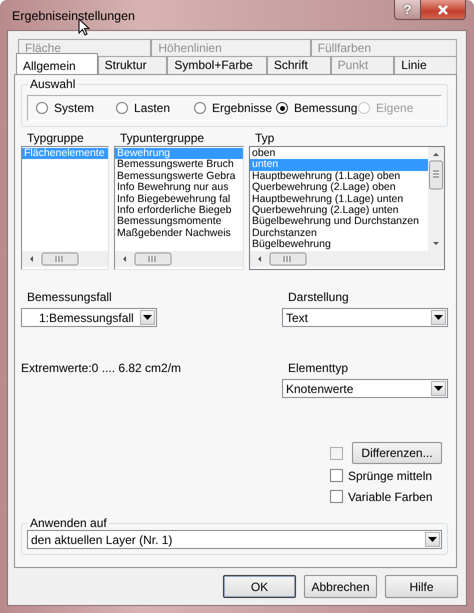 Image resolution: width=474 pixels, height=613 pixels. I want to click on list-item: Querbewehrung (2.Lage) unten, so click(339, 210).